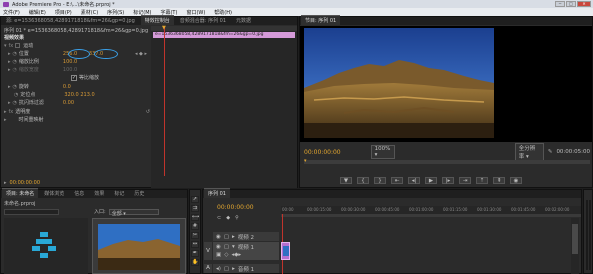 The image size is (593, 274). What do you see at coordinates (431, 180) in the screenshot?
I see `play-icon: ▶` at bounding box center [431, 180].